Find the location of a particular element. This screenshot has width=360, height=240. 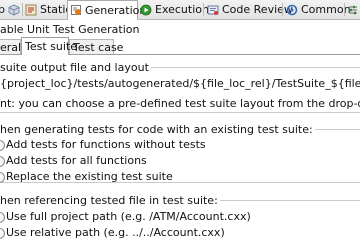

tab-partial: p is located at coordinates (10, 9).